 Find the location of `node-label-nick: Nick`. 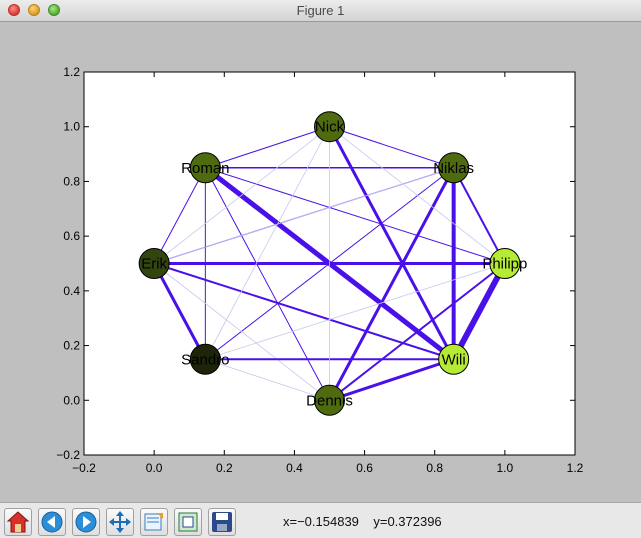

node-label-nick: Nick is located at coordinates (330, 127).